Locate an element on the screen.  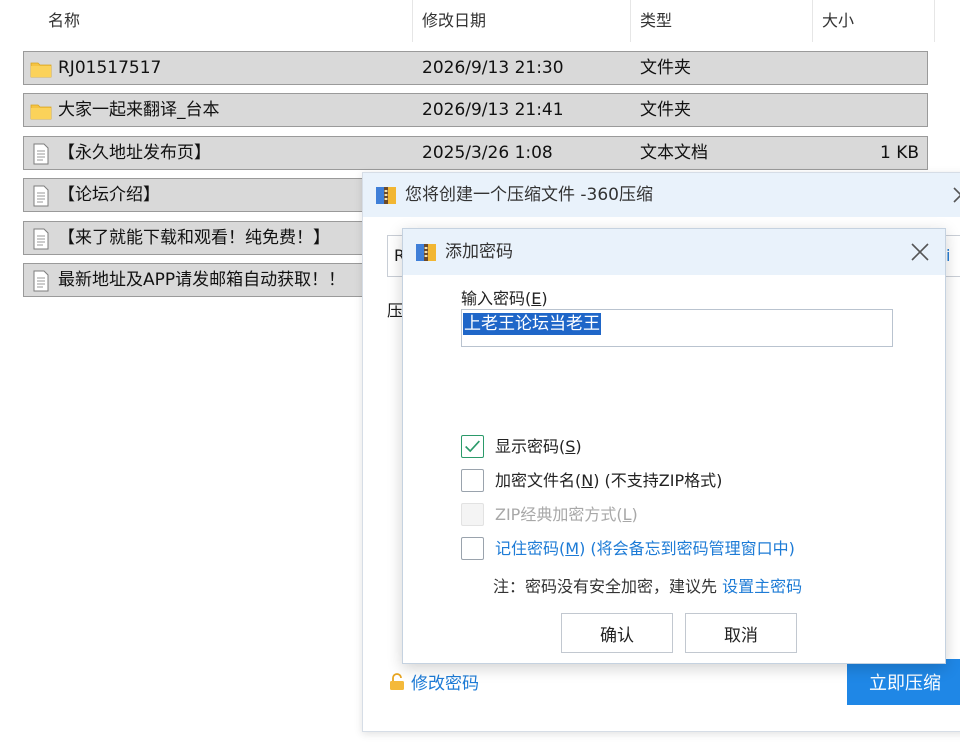
add-password-titlebar: 添加密码 is located at coordinates (674, 252).